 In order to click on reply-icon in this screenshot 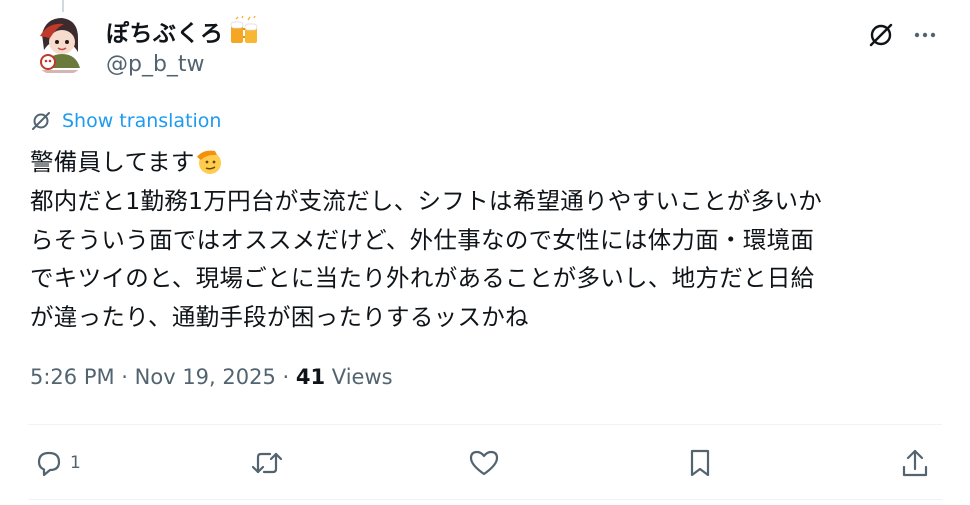, I will do `click(49, 464)`.